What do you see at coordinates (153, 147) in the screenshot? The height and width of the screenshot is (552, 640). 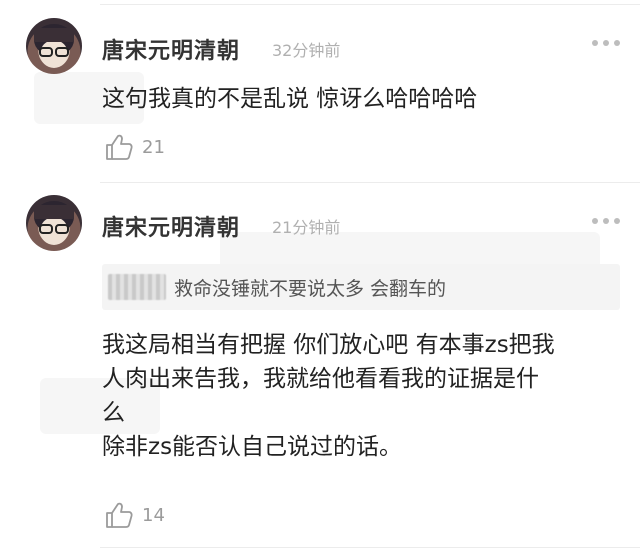 I see `like-count: 21` at bounding box center [153, 147].